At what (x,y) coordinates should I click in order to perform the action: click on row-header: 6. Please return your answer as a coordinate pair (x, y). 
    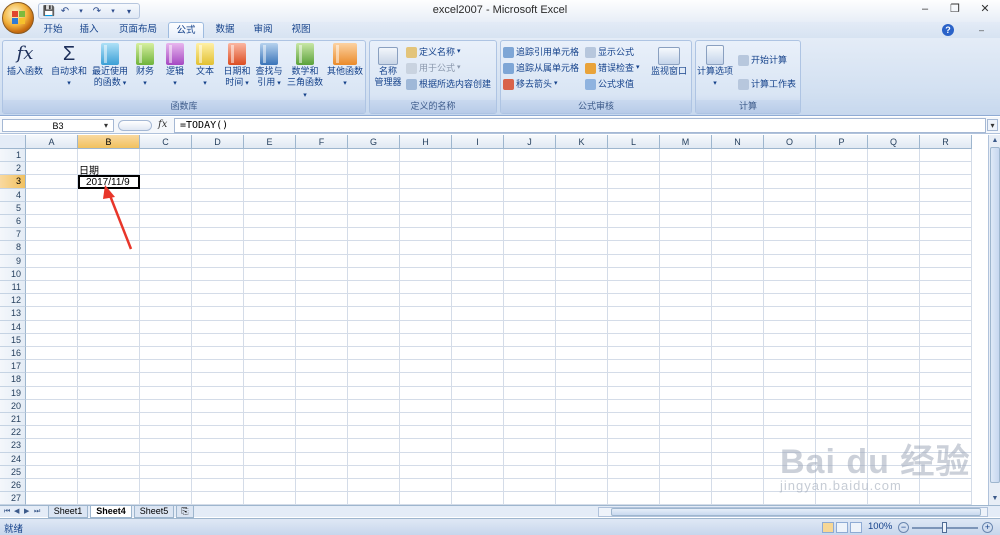
    Looking at the image, I should click on (13, 222).